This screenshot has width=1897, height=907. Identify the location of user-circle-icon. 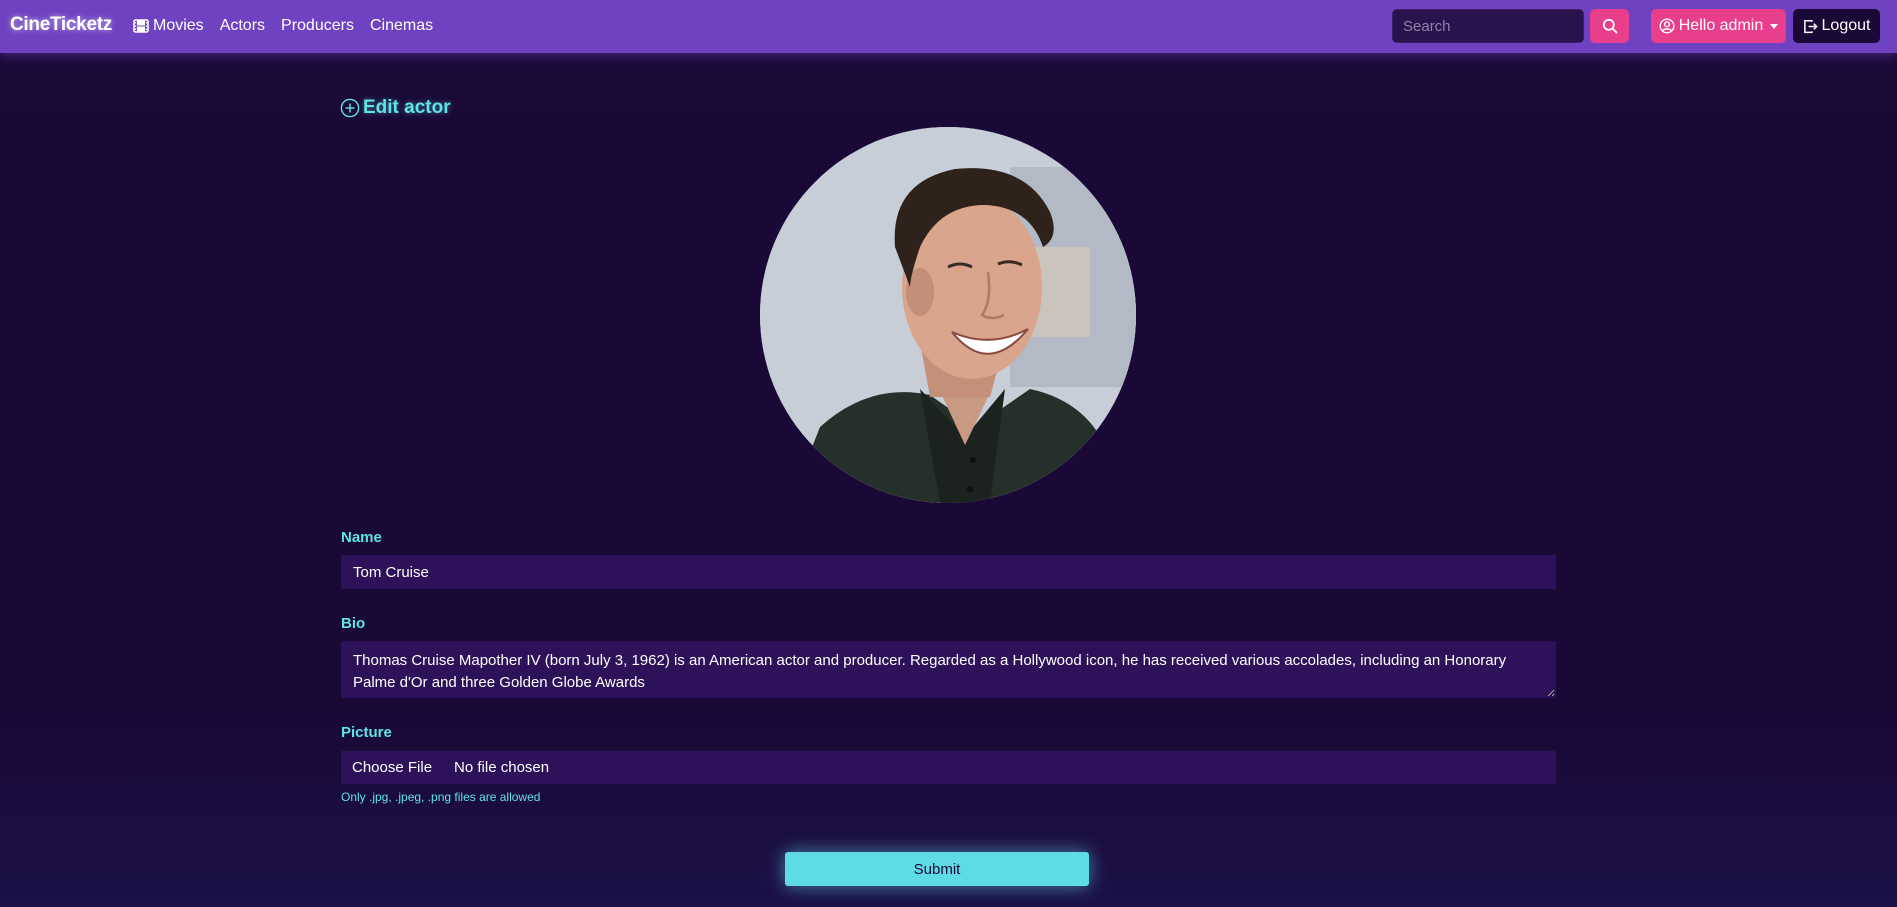
(1667, 26).